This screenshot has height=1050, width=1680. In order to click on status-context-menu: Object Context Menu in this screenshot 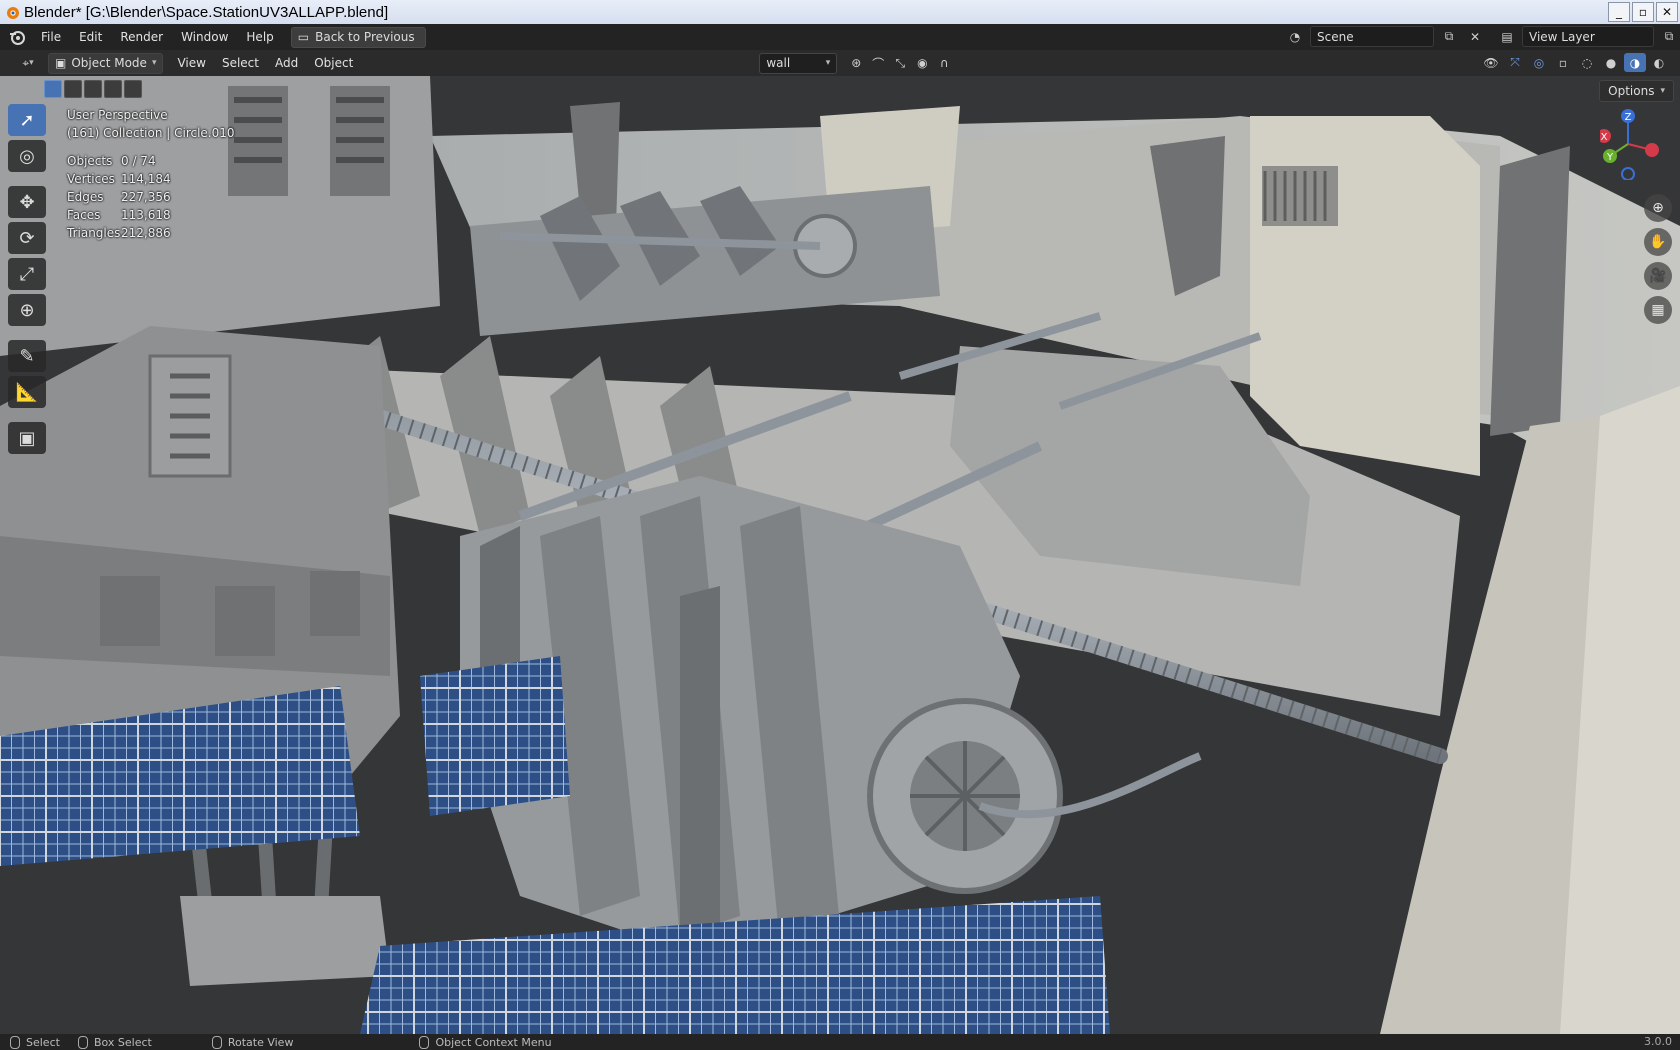, I will do `click(485, 1042)`.